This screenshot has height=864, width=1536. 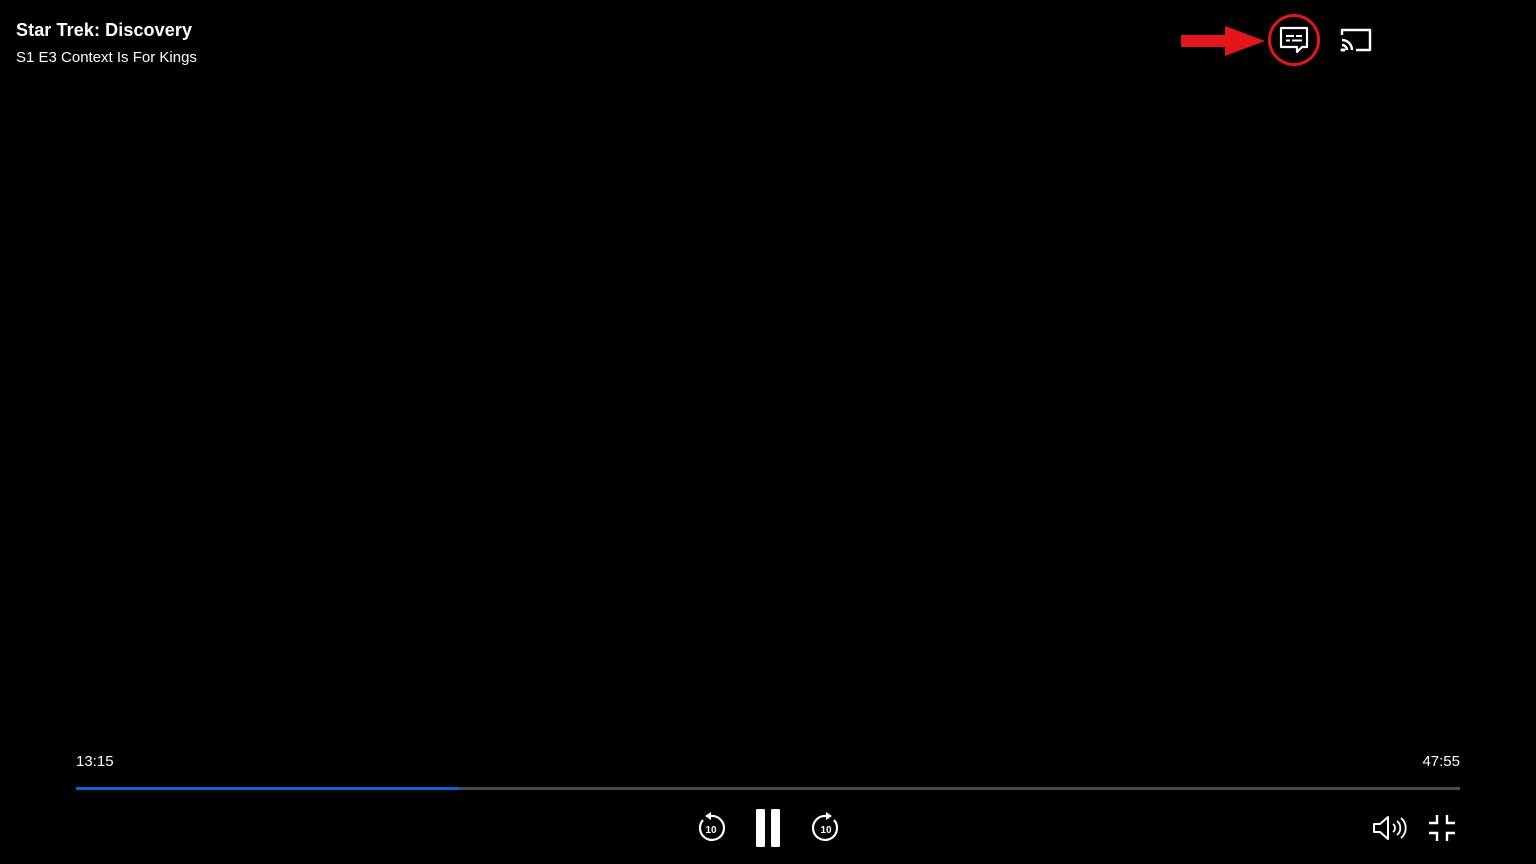 I want to click on rewind-10-button: 10, so click(x=711, y=828).